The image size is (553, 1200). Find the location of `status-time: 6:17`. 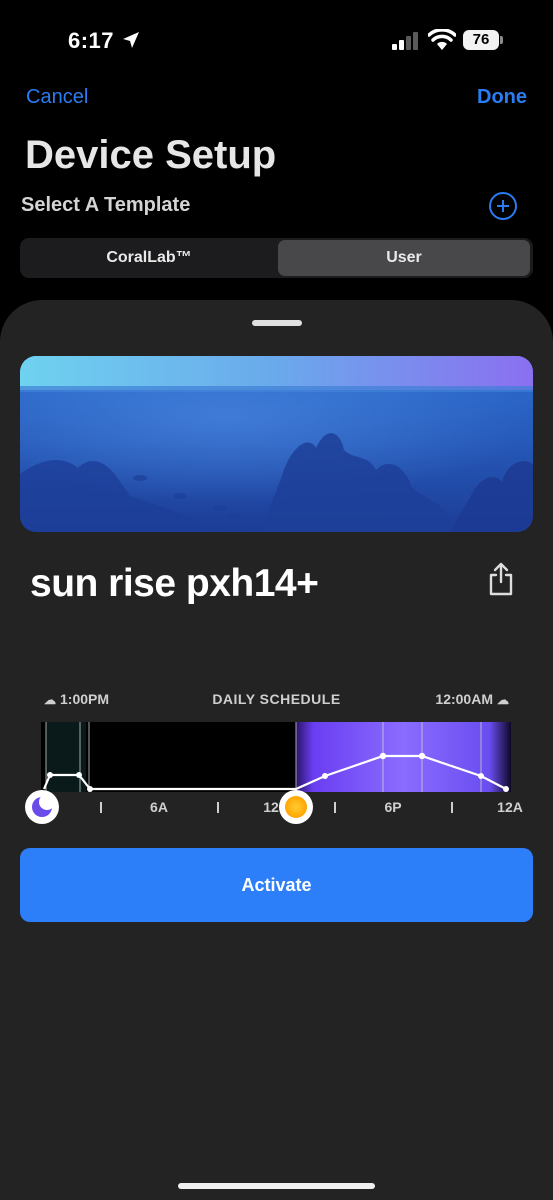

status-time: 6:17 is located at coordinates (91, 40).